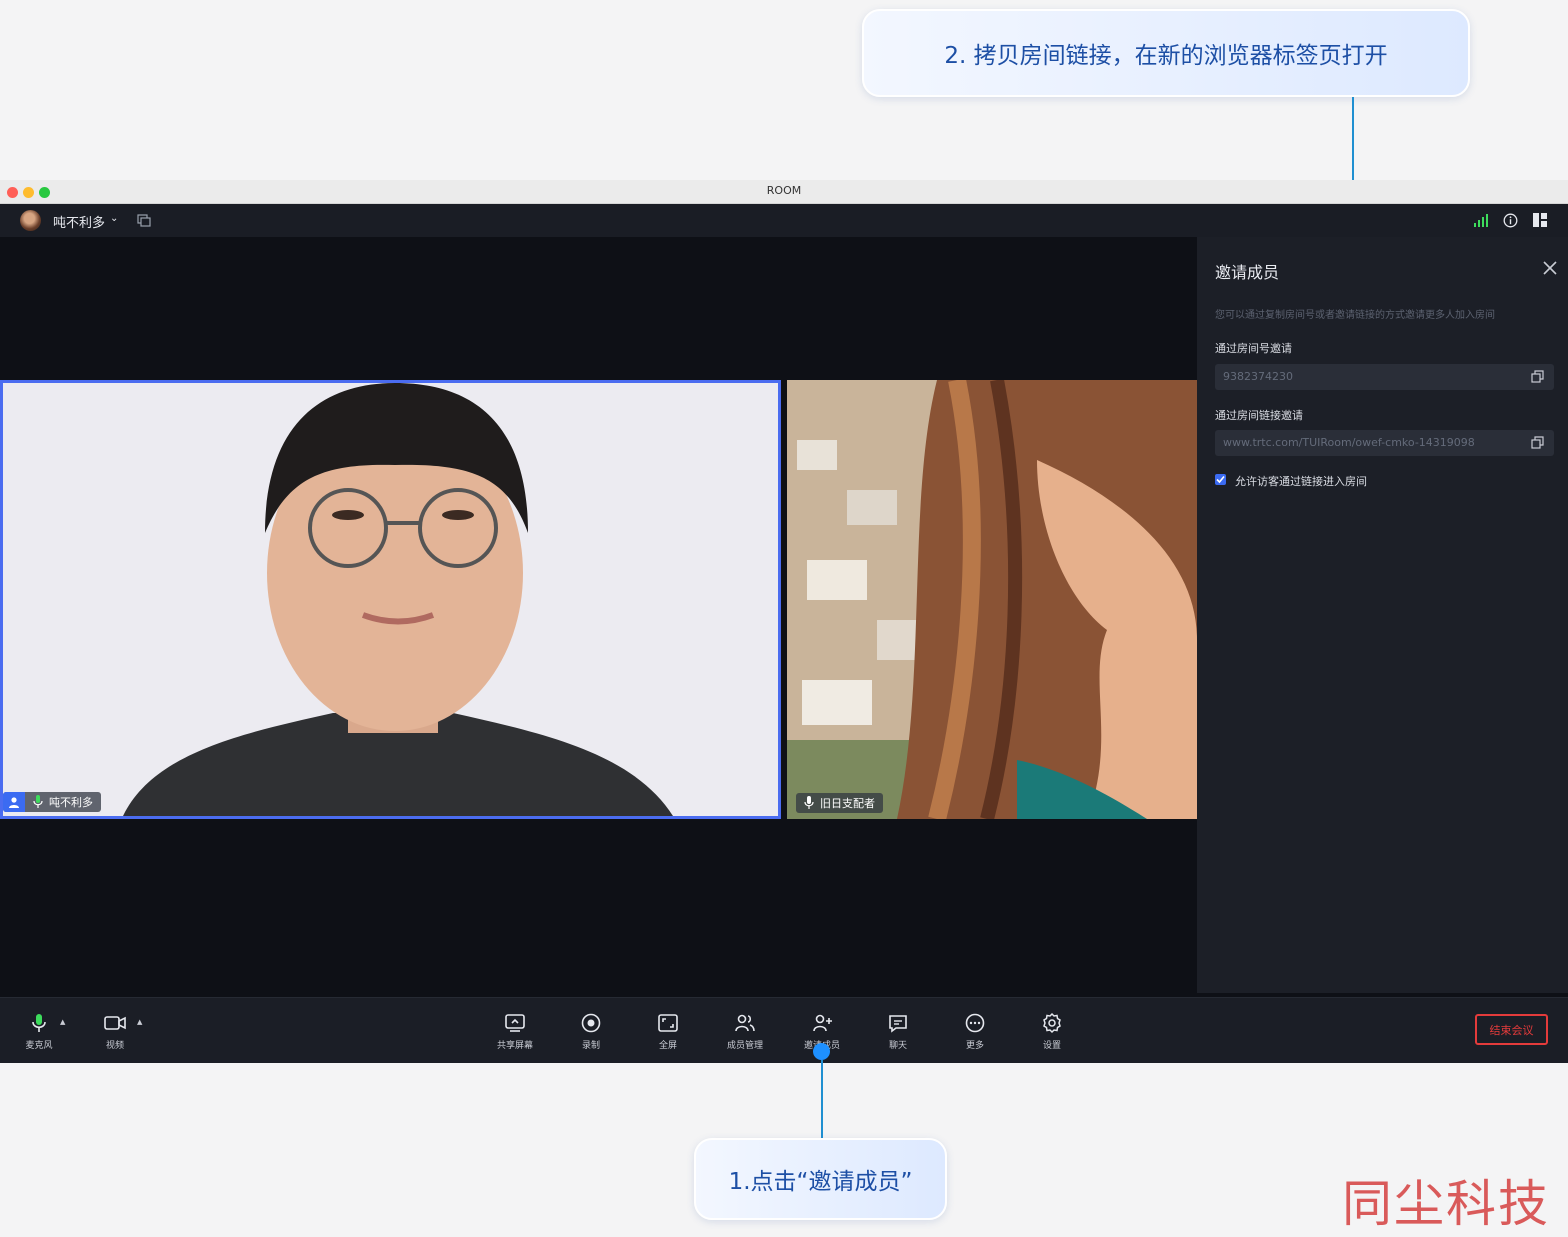 Image resolution: width=1568 pixels, height=1237 pixels. Describe the element at coordinates (115, 1031) in the screenshot. I see `video-button: 视频` at that location.